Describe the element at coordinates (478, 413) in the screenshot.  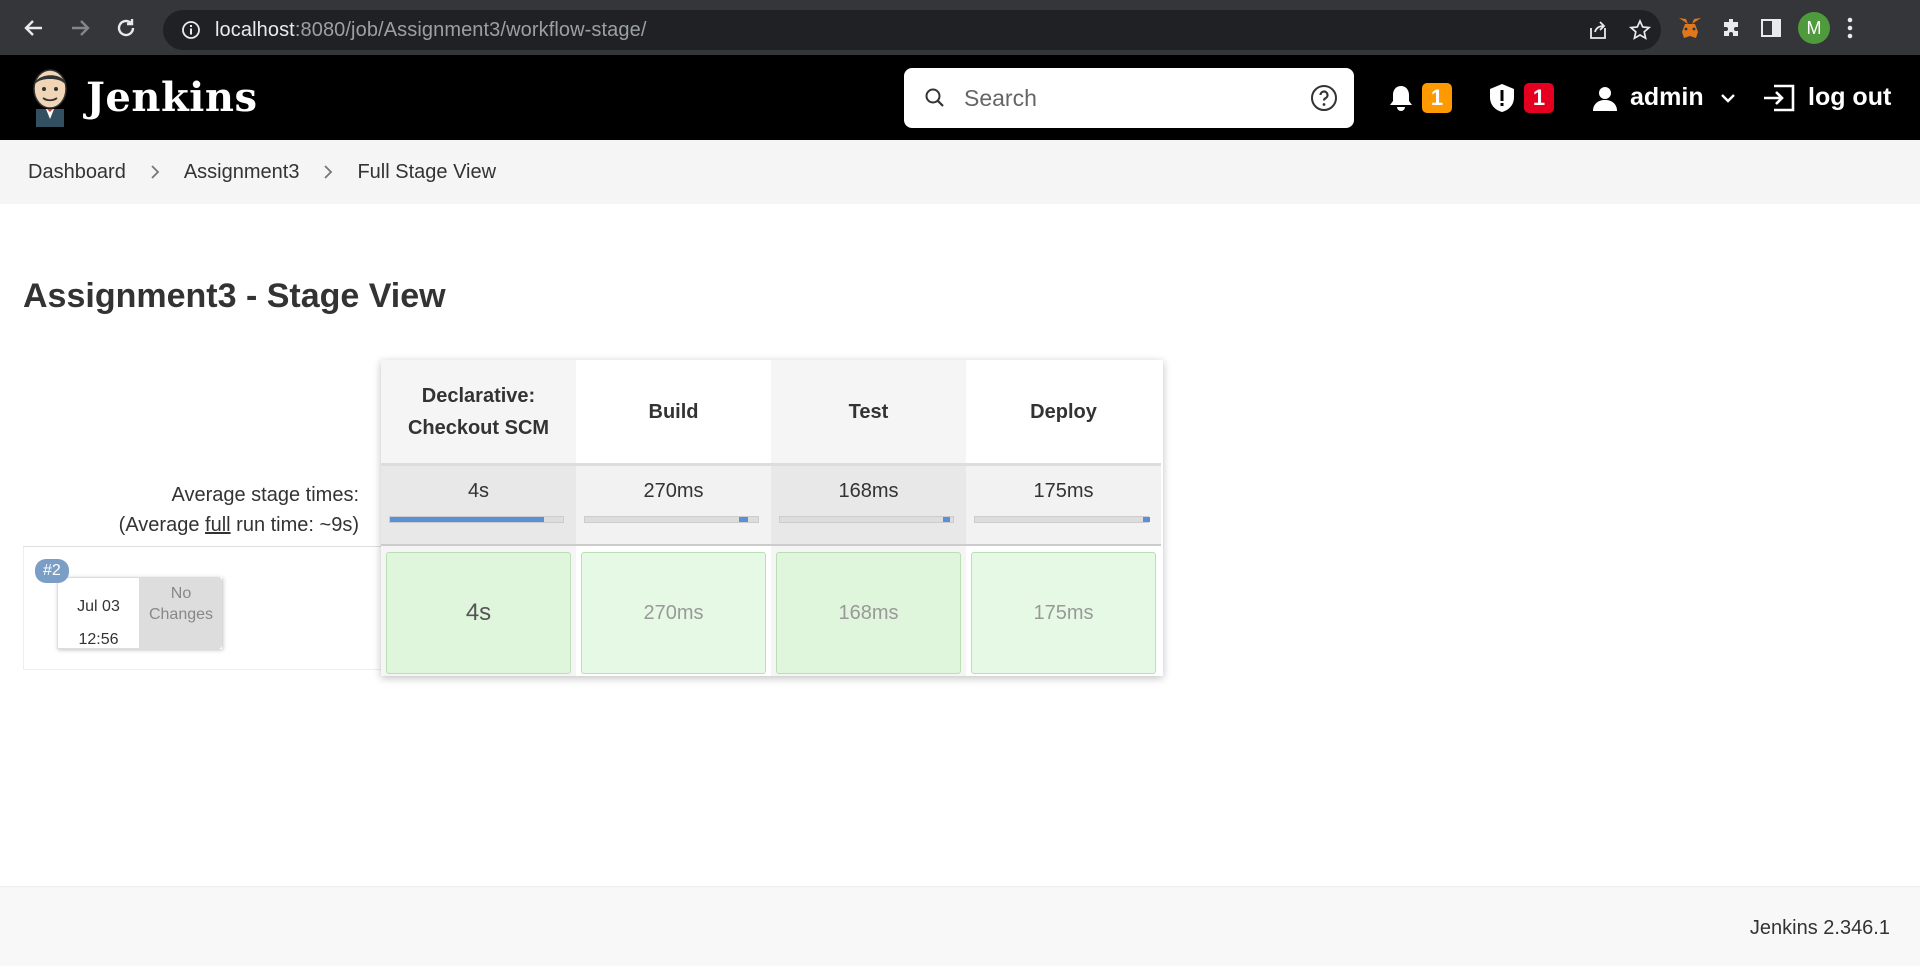
I see `stage-header: Declarative: Checkout SCM` at that location.